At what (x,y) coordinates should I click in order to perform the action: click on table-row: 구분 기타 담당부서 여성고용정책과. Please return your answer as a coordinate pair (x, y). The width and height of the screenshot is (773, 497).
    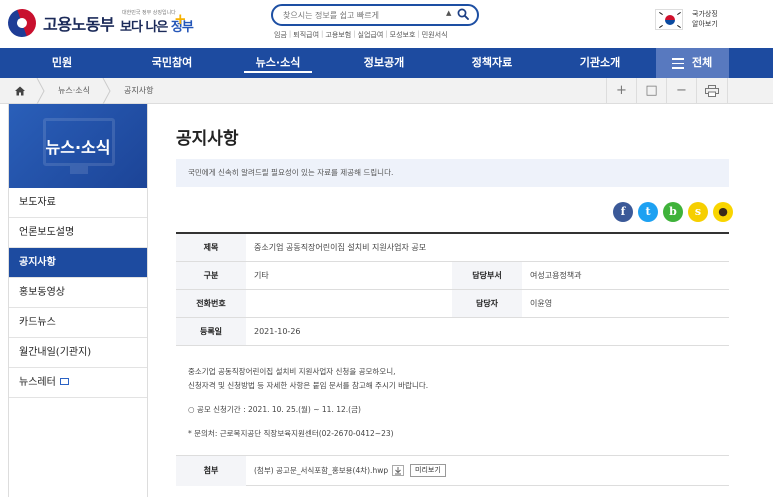
    Looking at the image, I should click on (452, 276).